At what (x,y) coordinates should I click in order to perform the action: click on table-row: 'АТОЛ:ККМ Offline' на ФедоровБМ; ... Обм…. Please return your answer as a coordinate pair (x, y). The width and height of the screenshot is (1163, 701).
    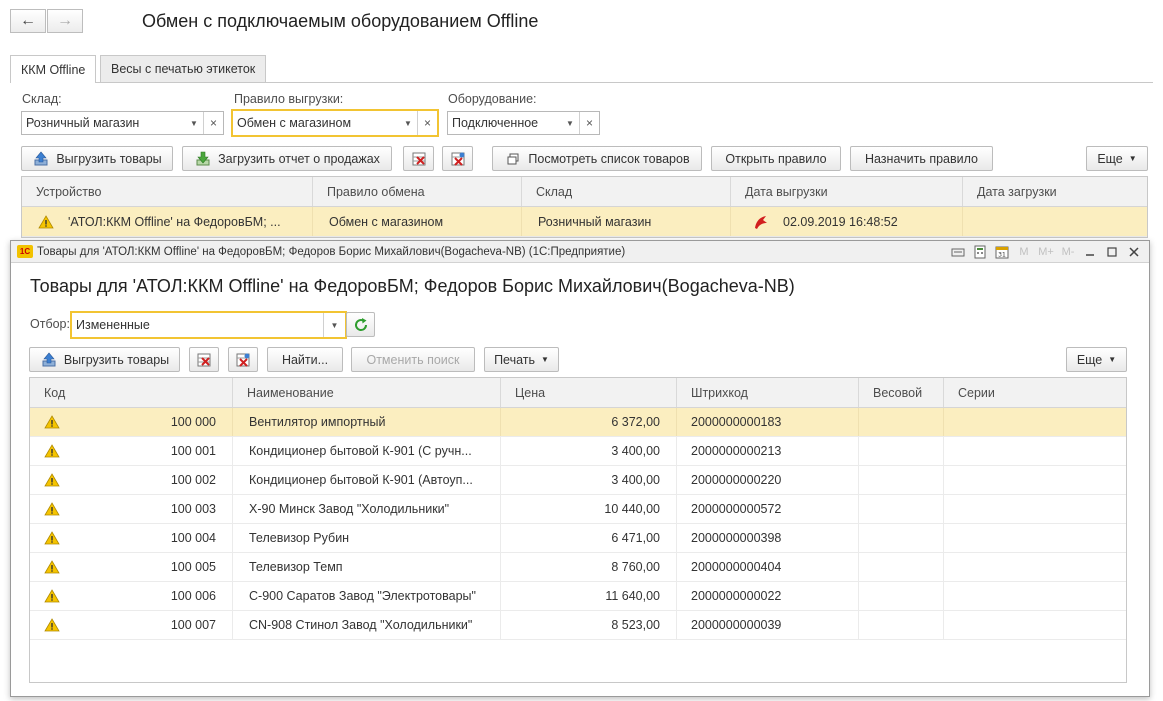
    Looking at the image, I should click on (584, 222).